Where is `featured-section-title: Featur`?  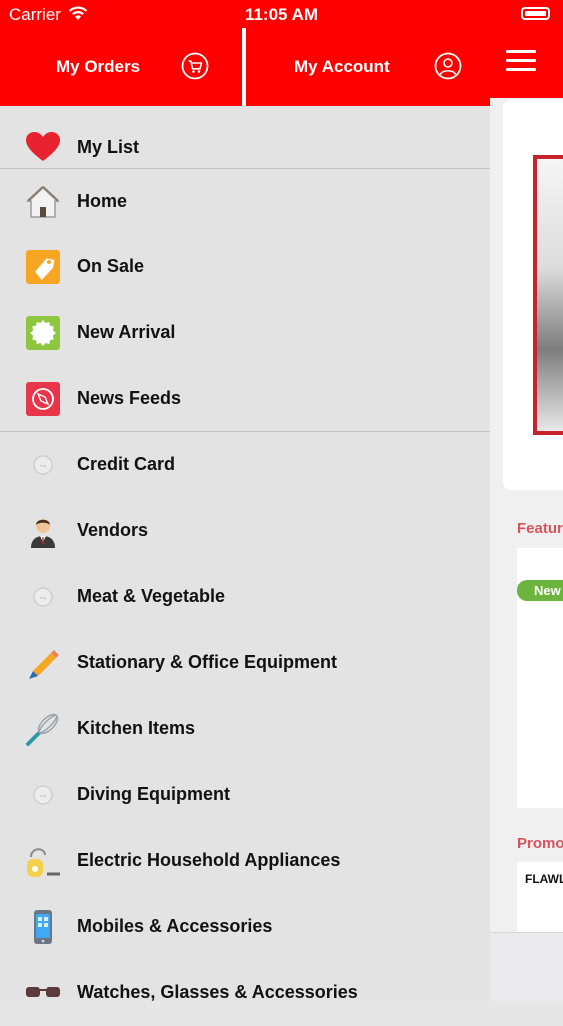
featured-section-title: Featur is located at coordinates (540, 528).